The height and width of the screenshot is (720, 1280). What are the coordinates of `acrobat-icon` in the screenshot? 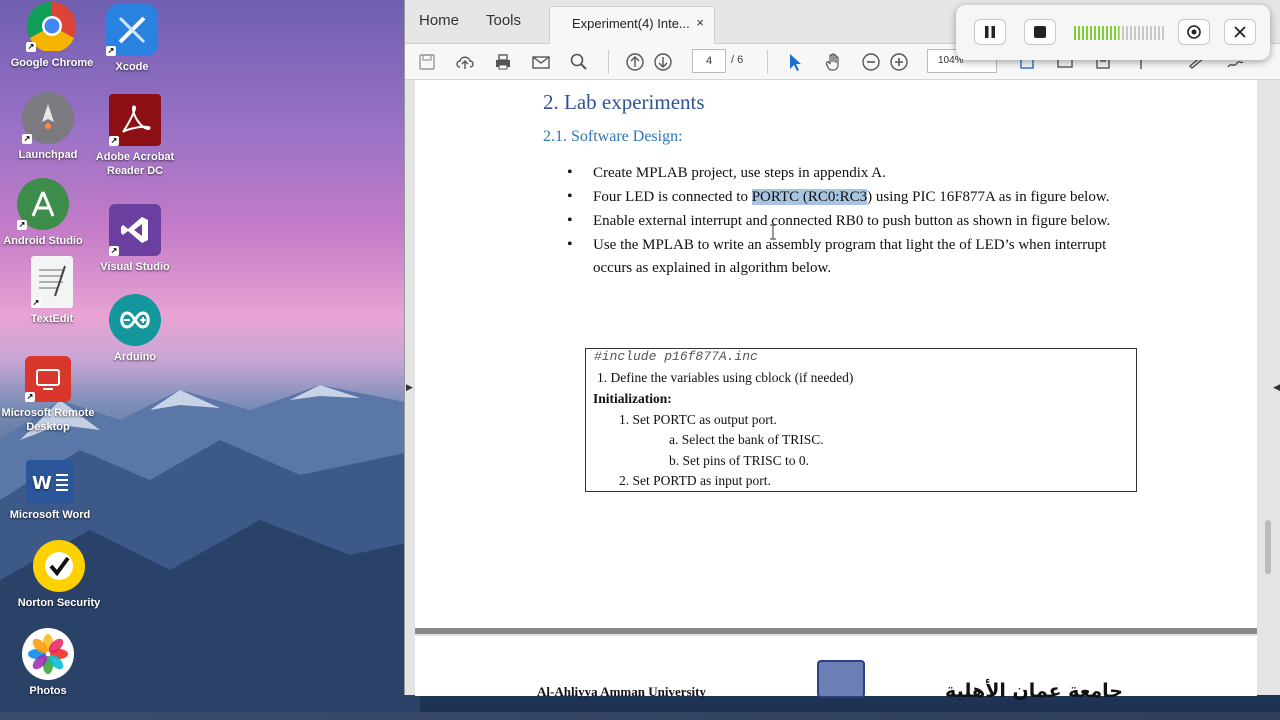 It's located at (136, 119).